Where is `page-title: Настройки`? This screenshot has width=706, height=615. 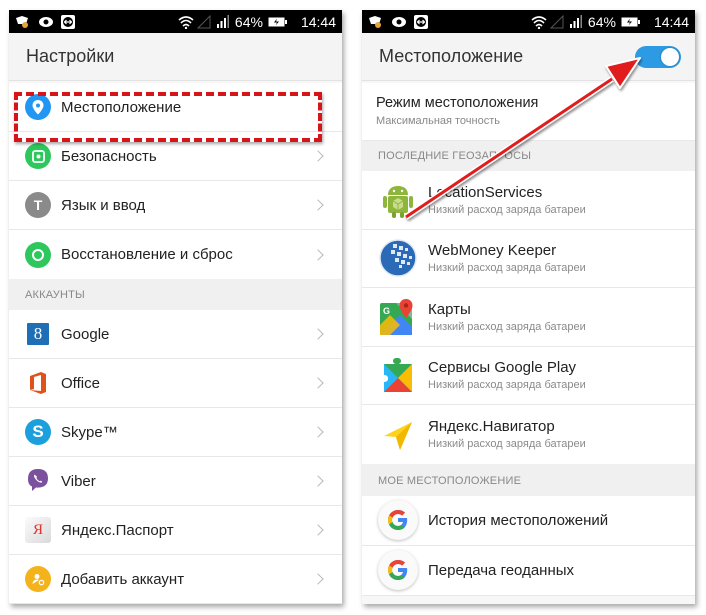
page-title: Настройки is located at coordinates (175, 57).